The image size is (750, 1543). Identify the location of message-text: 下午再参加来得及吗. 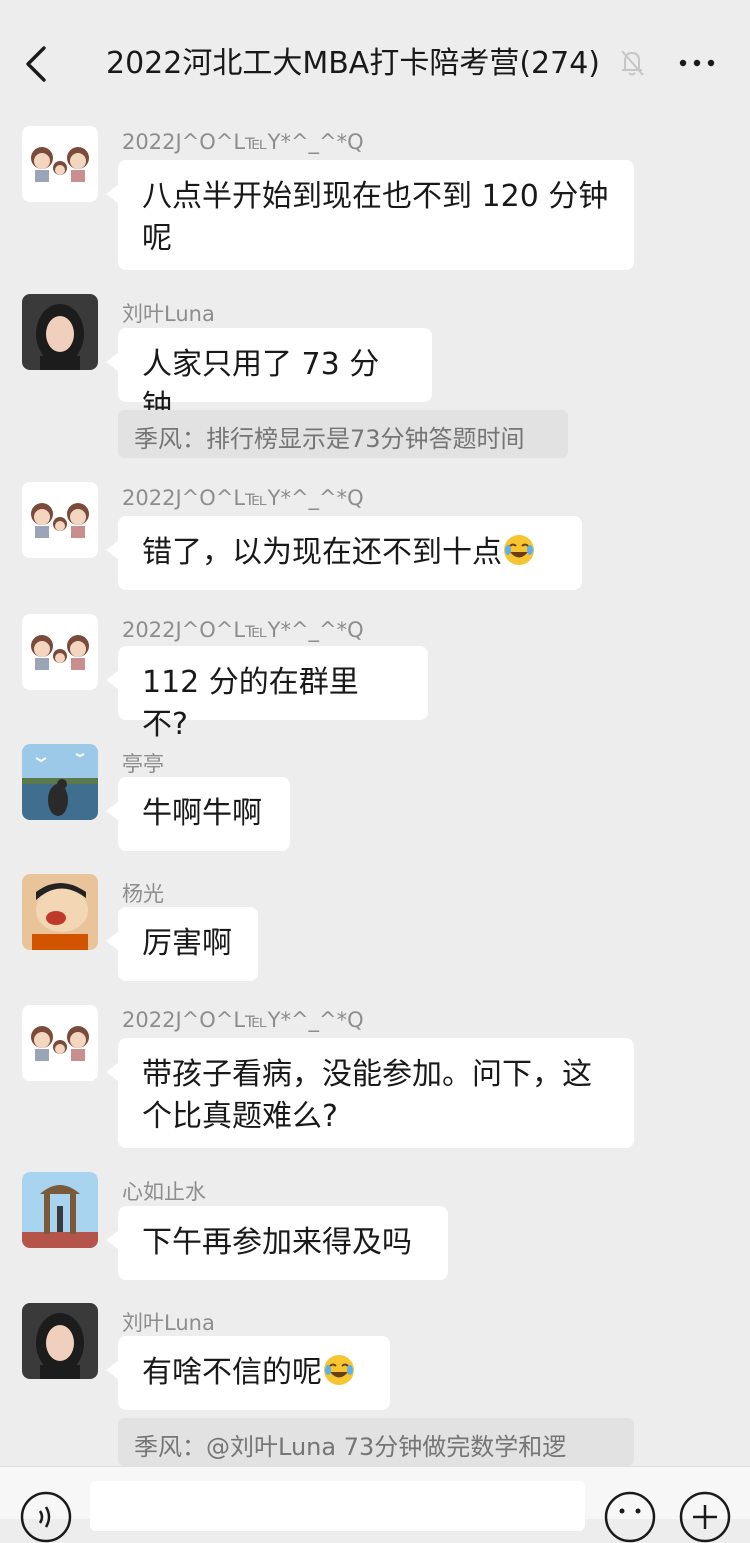
(277, 1242).